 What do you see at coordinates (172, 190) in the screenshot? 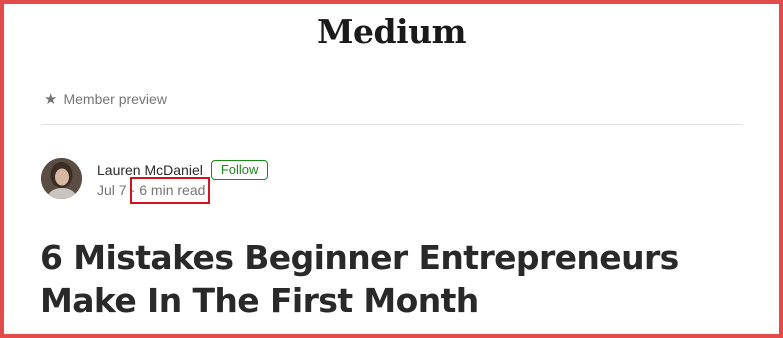
I see `read-time: 6 min read` at bounding box center [172, 190].